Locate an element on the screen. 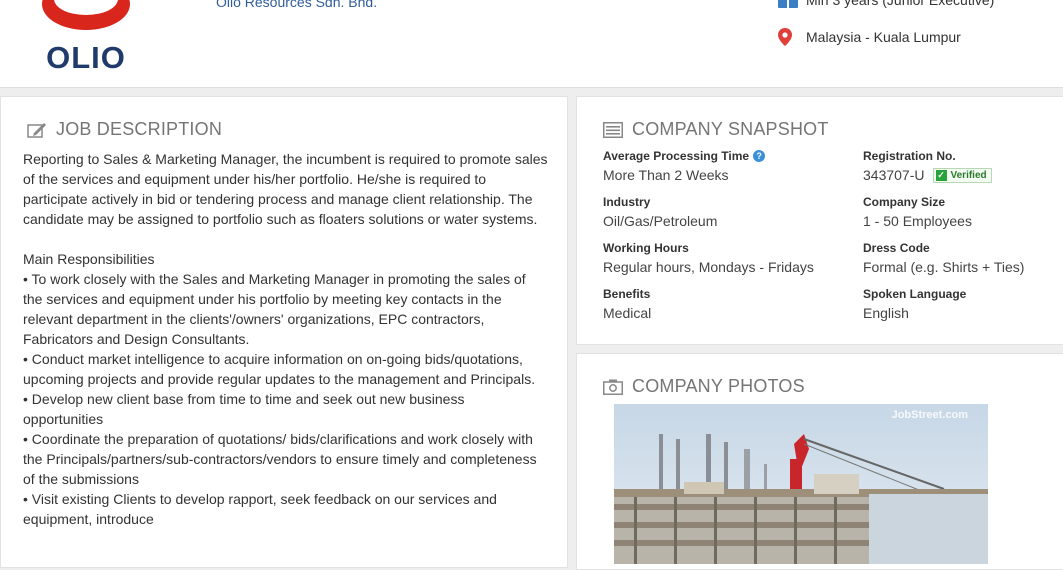 The width and height of the screenshot is (1063, 570). help-icon: ? is located at coordinates (759, 156).